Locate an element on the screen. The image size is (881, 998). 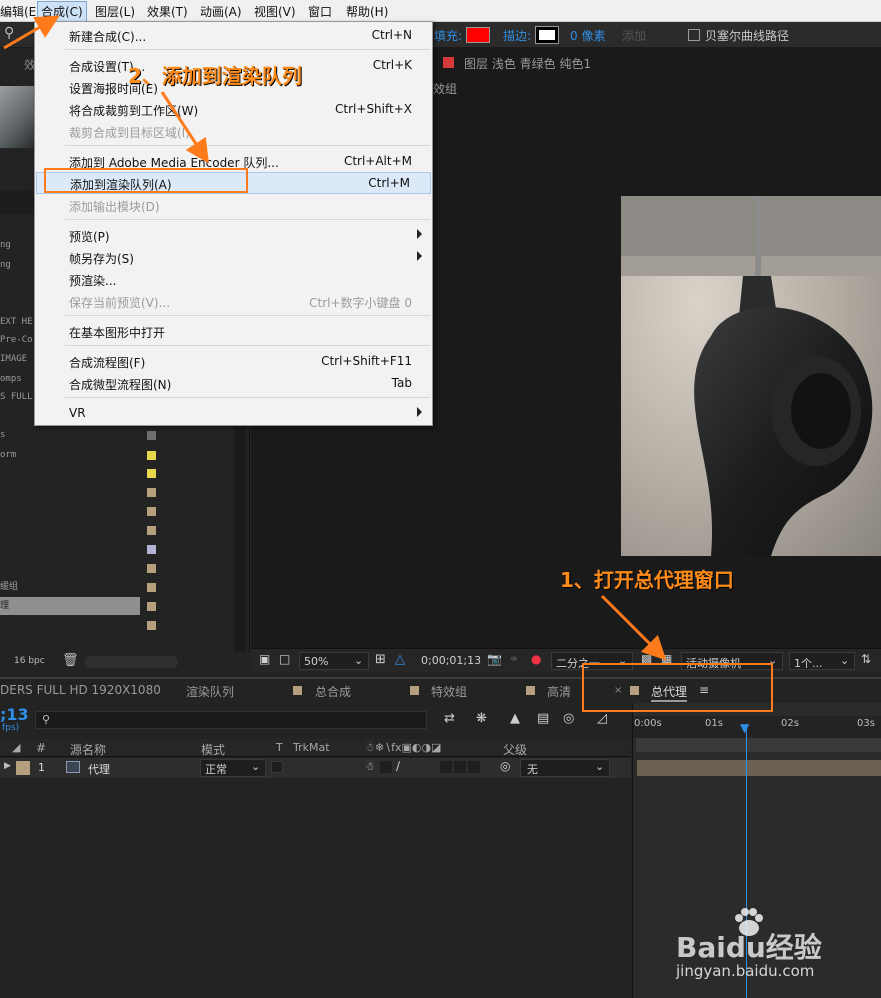
watermark-brand: Baidu经验 is located at coordinates (749, 947).